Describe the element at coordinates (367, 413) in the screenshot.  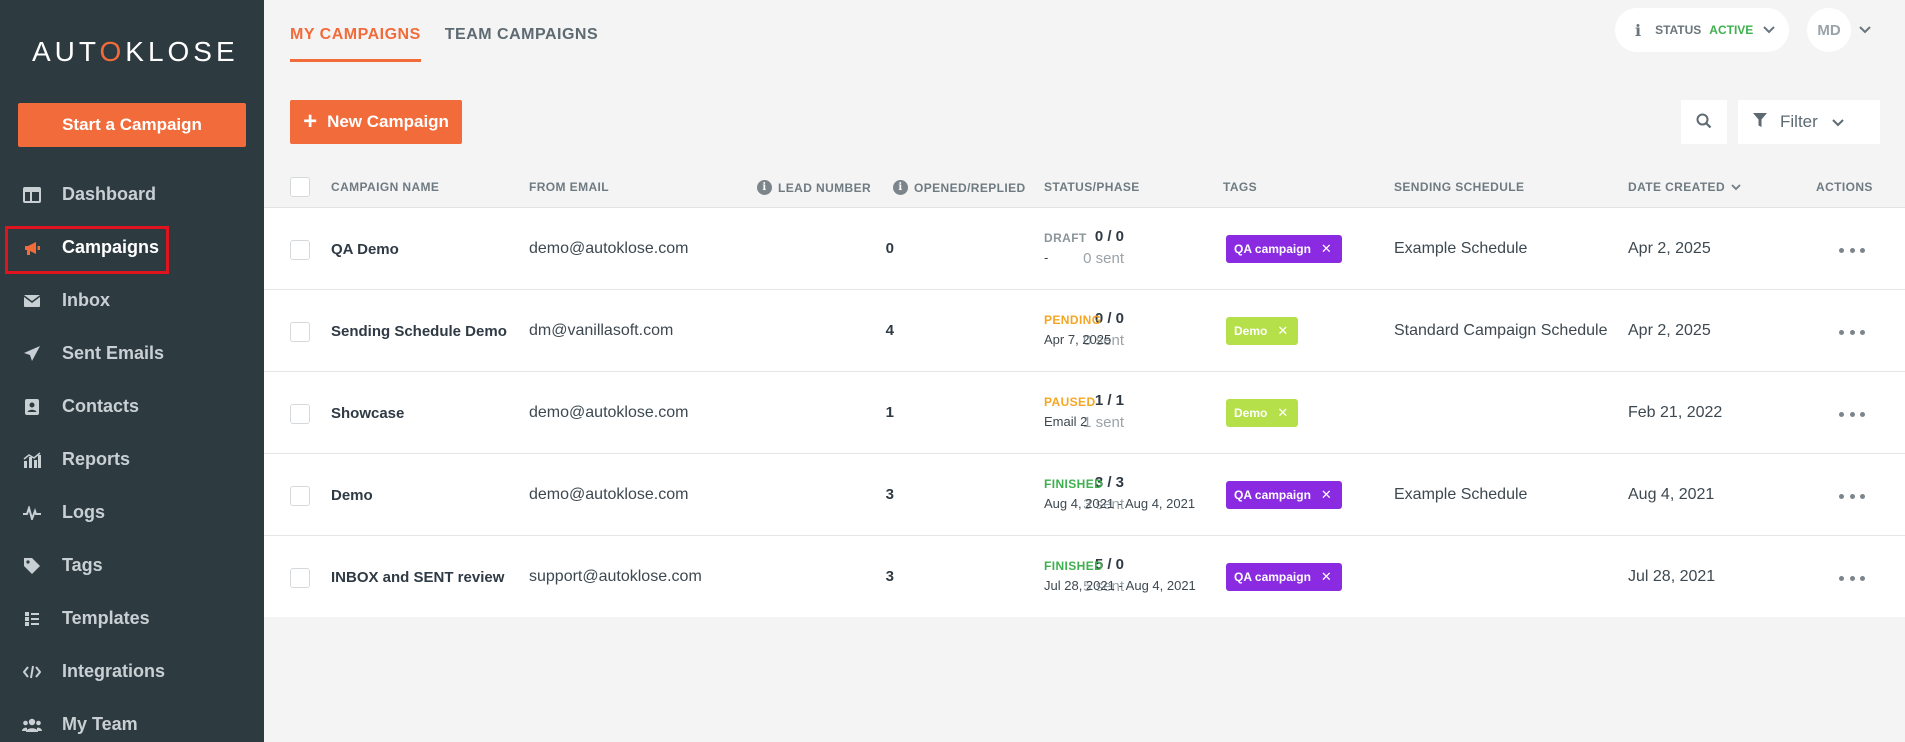
I see `campaign-name: Showcase` at that location.